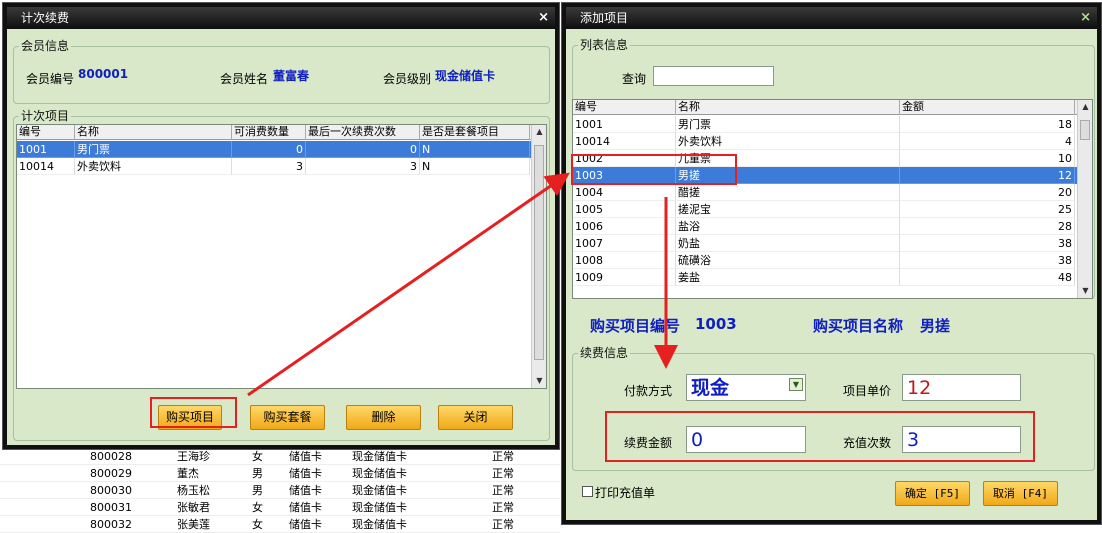  I want to click on list-cell: 28, so click(987, 226).